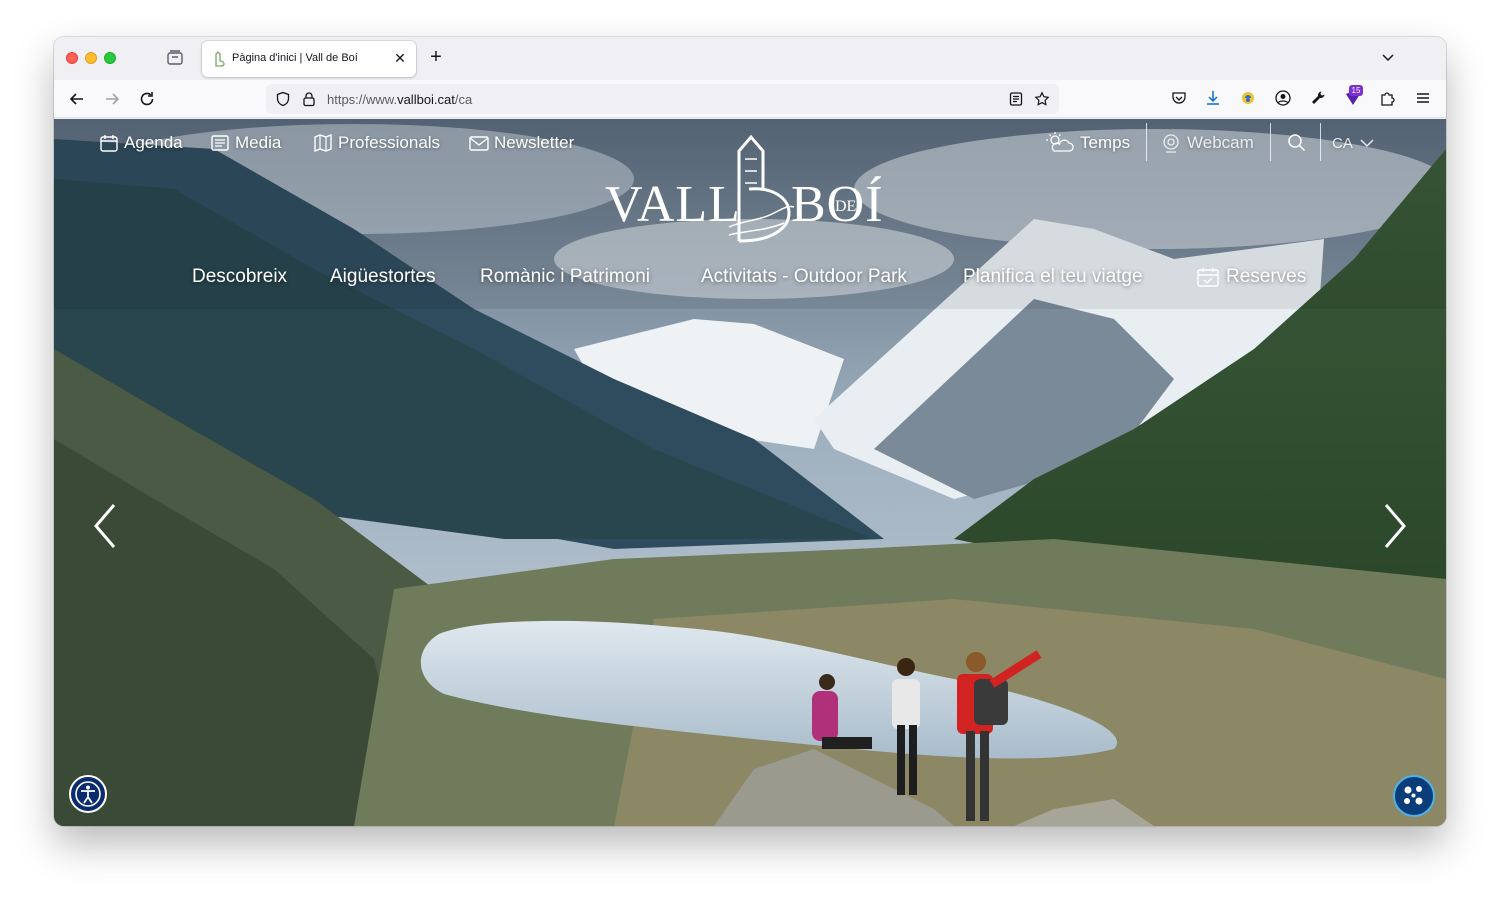  What do you see at coordinates (804, 277) in the screenshot?
I see `main-nav-activitats: Activitats - Outdoor Park` at bounding box center [804, 277].